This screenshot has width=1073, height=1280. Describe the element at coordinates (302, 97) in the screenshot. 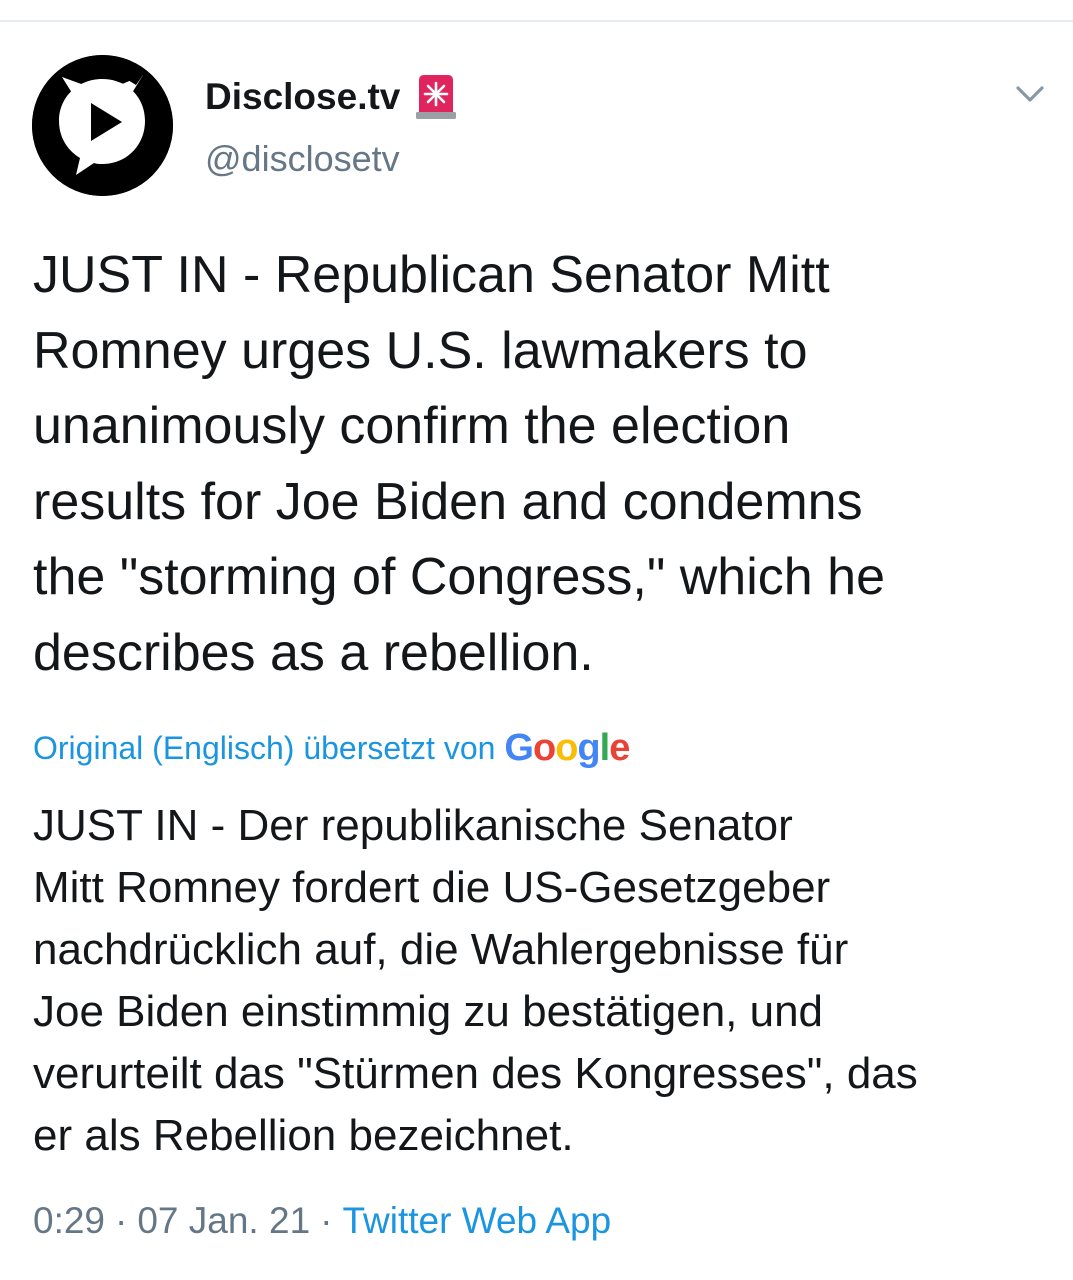

I see `display-name: Disclose.tv` at that location.